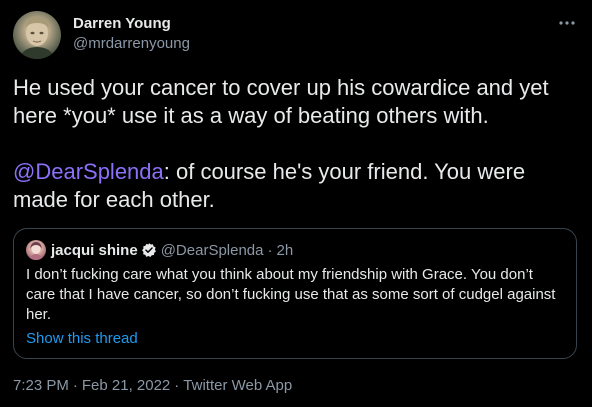 The width and height of the screenshot is (592, 407). I want to click on author-avatar, so click(37, 35).